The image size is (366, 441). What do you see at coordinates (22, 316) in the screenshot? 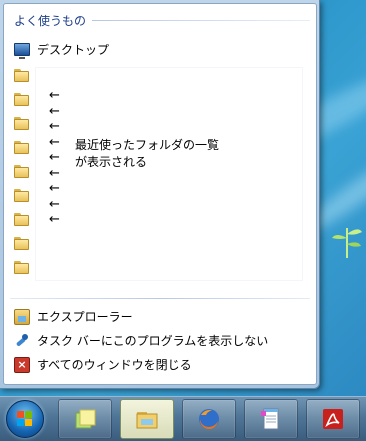
I see `explorer-icon` at bounding box center [22, 316].